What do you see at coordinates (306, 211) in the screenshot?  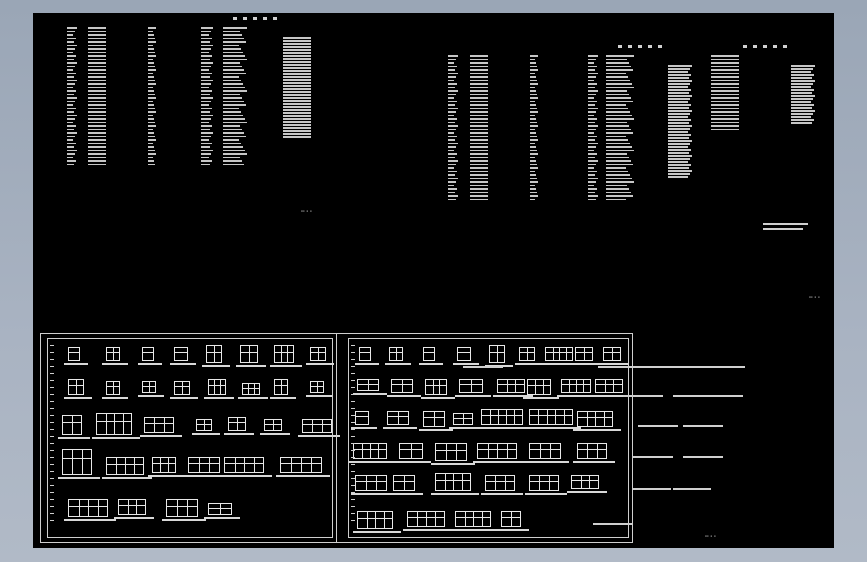 I see `sheet-stamp-1: ▬▬ ▪ ▪` at bounding box center [306, 211].